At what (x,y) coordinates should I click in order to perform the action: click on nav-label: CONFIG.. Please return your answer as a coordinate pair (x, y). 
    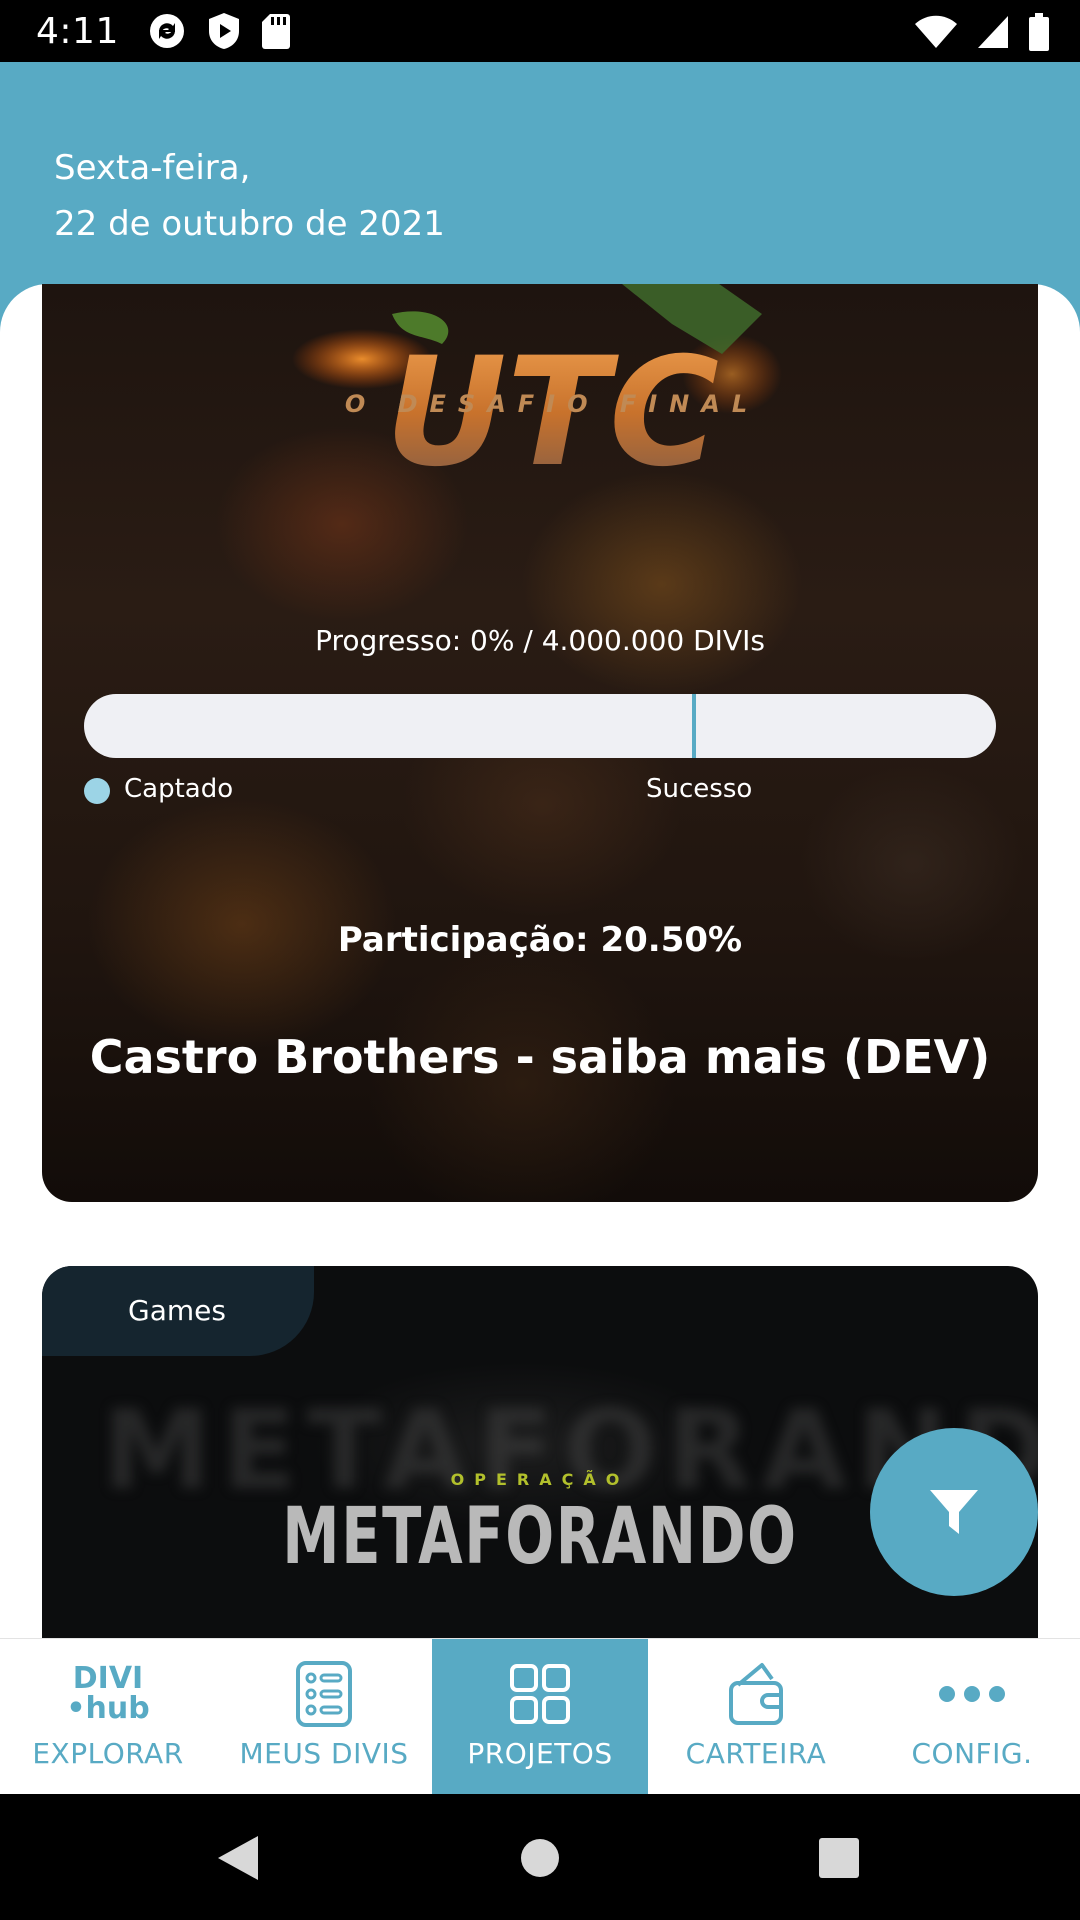
    Looking at the image, I should click on (972, 1753).